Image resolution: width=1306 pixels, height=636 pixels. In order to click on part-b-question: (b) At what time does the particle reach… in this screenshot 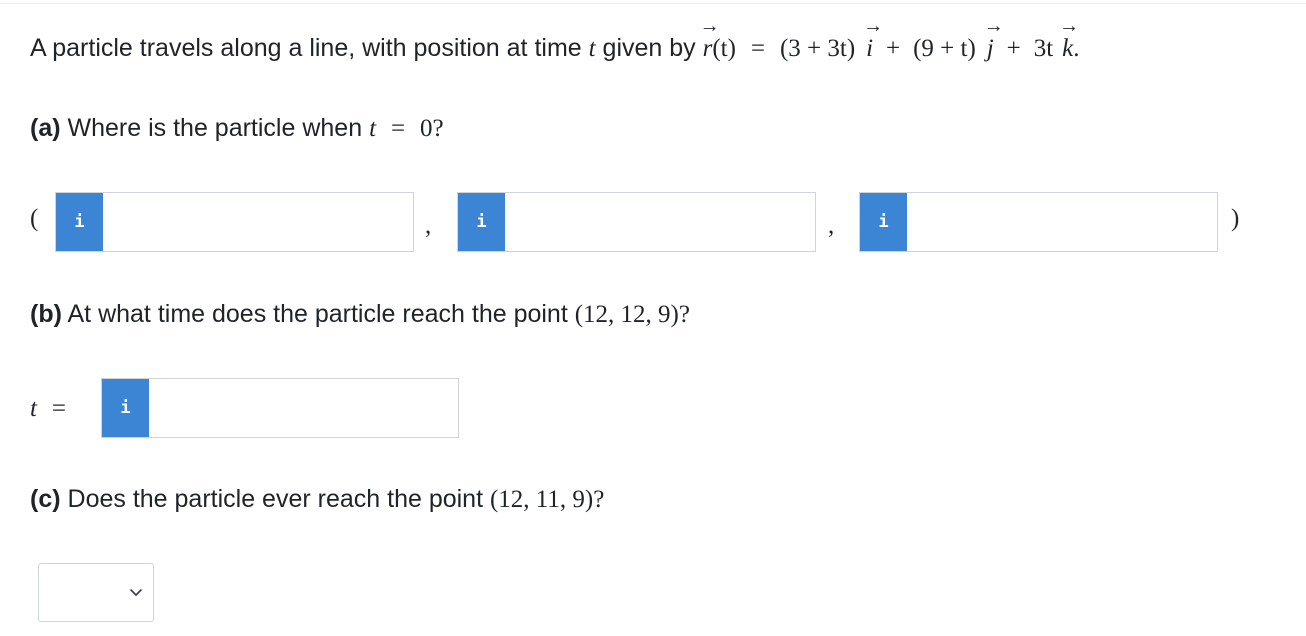, I will do `click(360, 314)`.